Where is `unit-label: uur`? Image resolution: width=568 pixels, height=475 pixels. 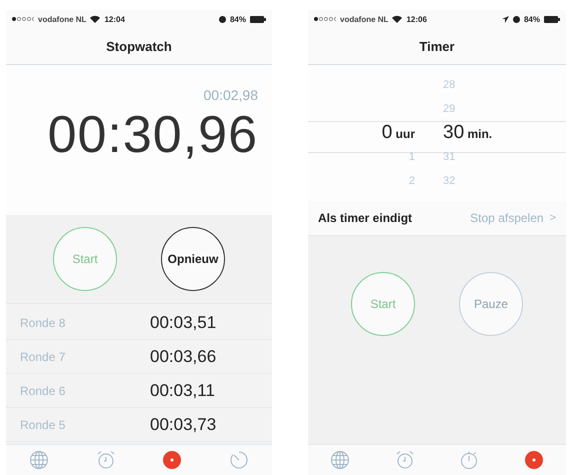 unit-label: uur is located at coordinates (404, 134).